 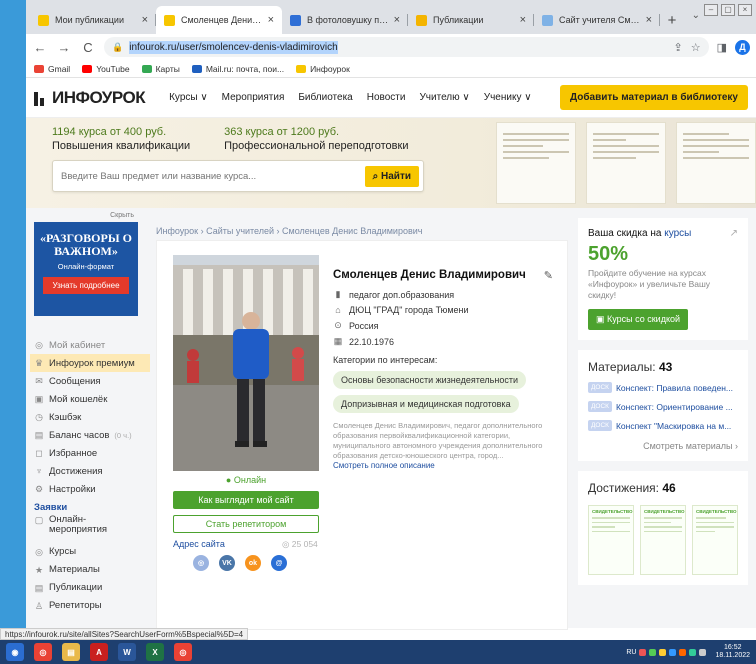 What do you see at coordinates (90, 435) in the screenshot?
I see `sidebar-menu-item: ▤ Баланс часов (0 ч.)` at bounding box center [90, 435].